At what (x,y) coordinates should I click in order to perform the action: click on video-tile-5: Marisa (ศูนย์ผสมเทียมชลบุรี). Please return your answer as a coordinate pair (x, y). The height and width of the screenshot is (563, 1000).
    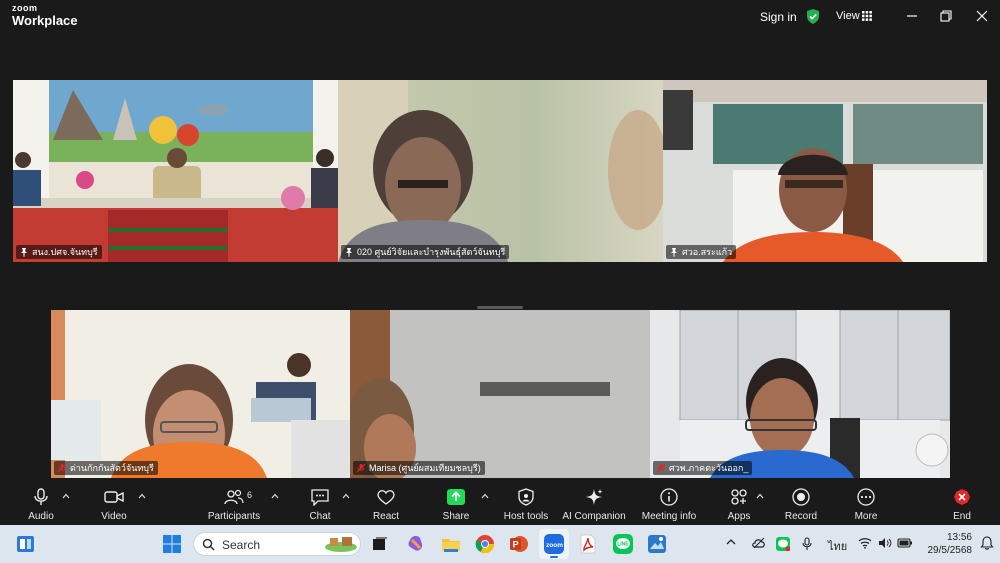
    Looking at the image, I should click on (500, 394).